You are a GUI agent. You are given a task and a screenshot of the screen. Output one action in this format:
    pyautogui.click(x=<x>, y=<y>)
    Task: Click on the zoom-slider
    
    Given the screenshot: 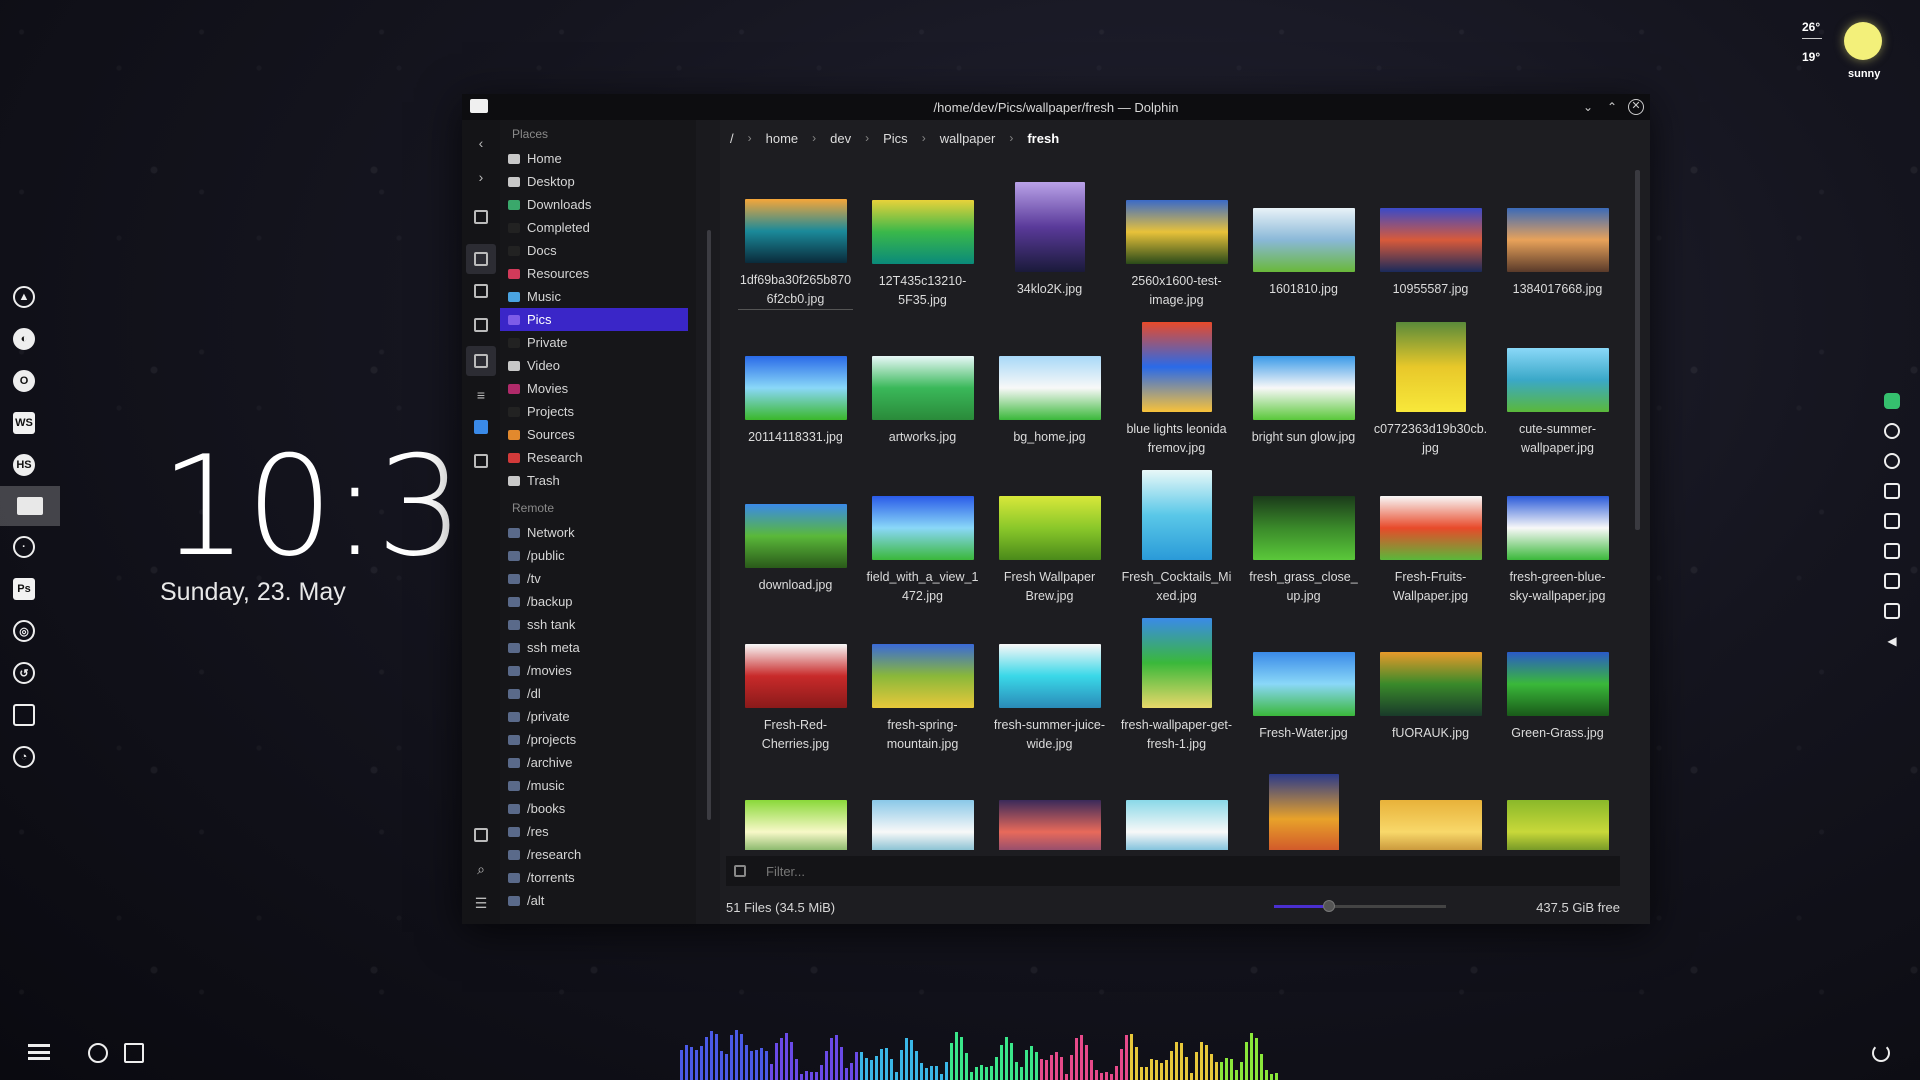 What is the action you would take?
    pyautogui.click(x=1360, y=906)
    